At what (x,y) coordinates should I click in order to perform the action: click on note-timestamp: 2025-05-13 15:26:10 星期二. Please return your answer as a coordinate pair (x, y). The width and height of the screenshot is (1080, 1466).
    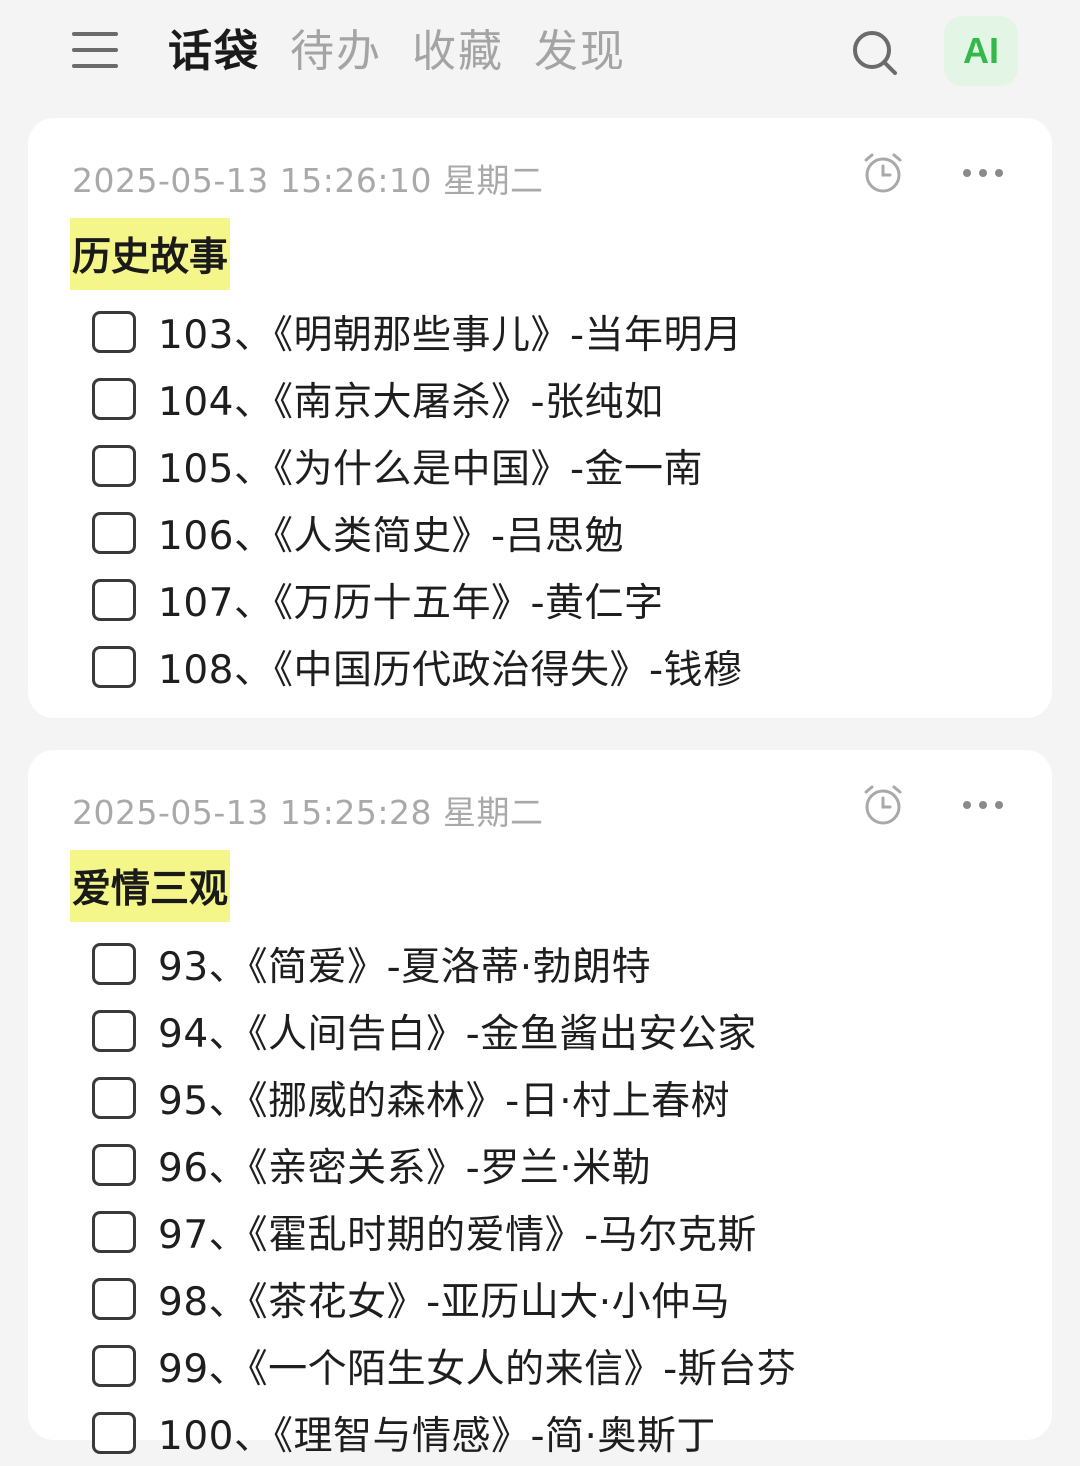
    Looking at the image, I should click on (308, 180).